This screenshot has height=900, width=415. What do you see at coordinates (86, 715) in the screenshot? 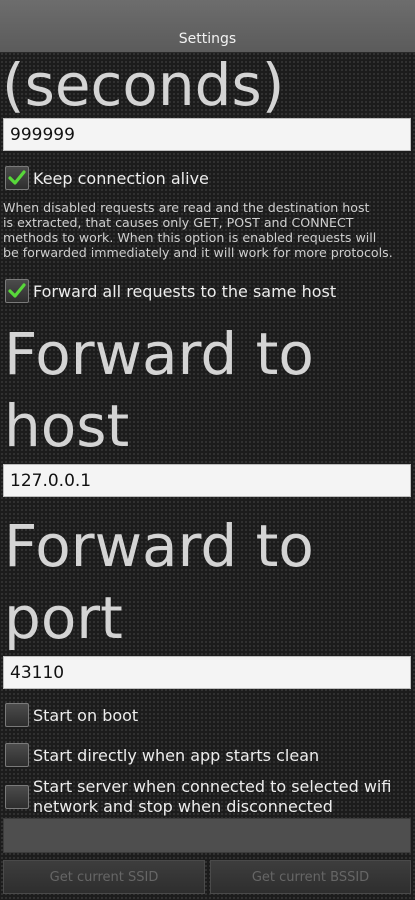
I see `start-on-boot-label: Start on boot` at bounding box center [86, 715].